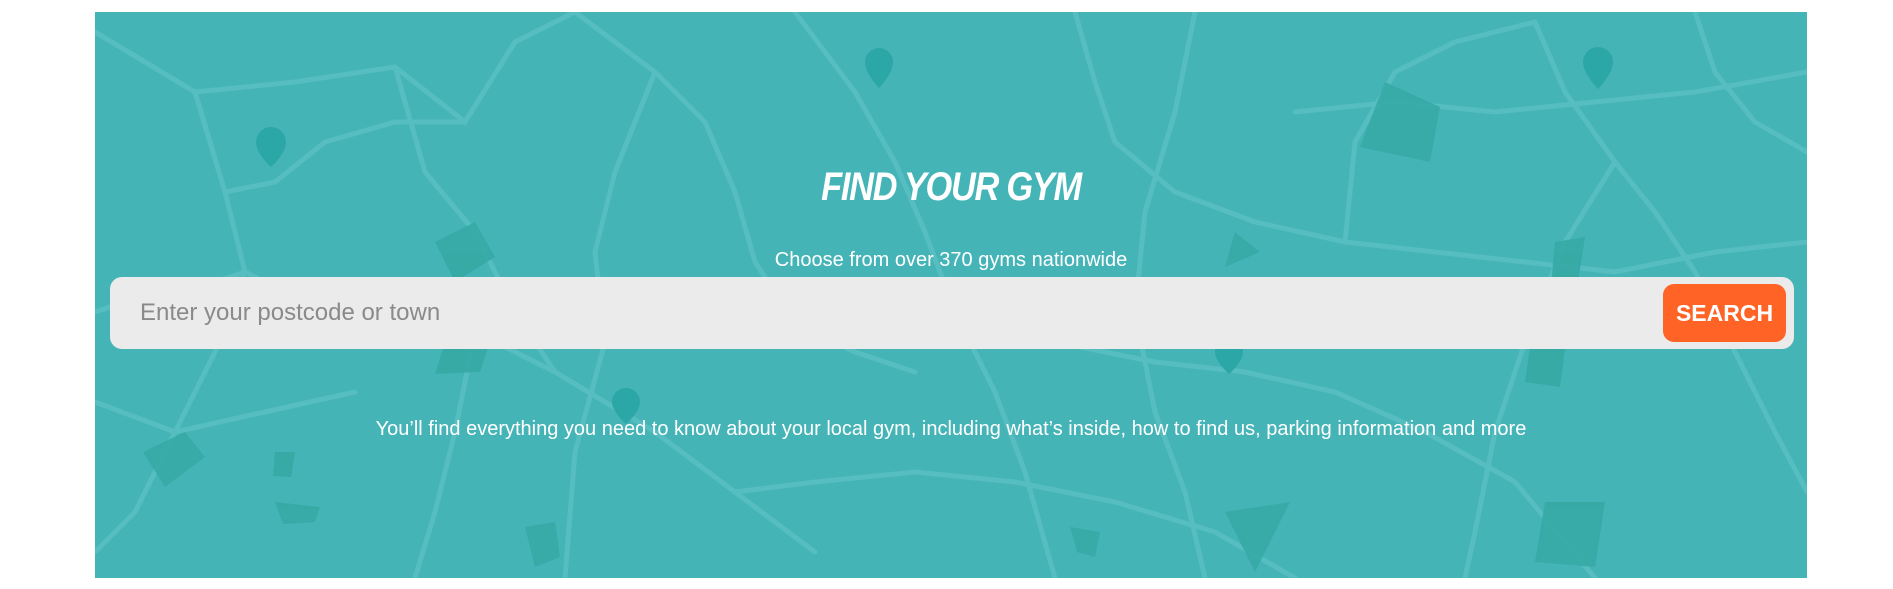 The width and height of the screenshot is (1893, 589). I want to click on search-button: SEARCH, so click(1724, 313).